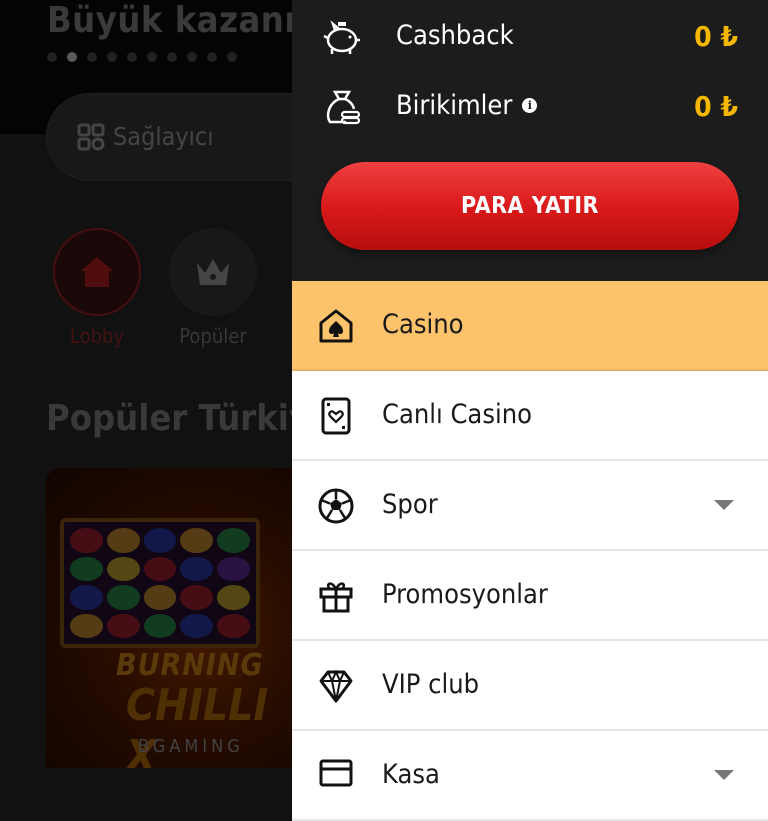 The image size is (768, 821). I want to click on soccer-ball-icon, so click(336, 506).